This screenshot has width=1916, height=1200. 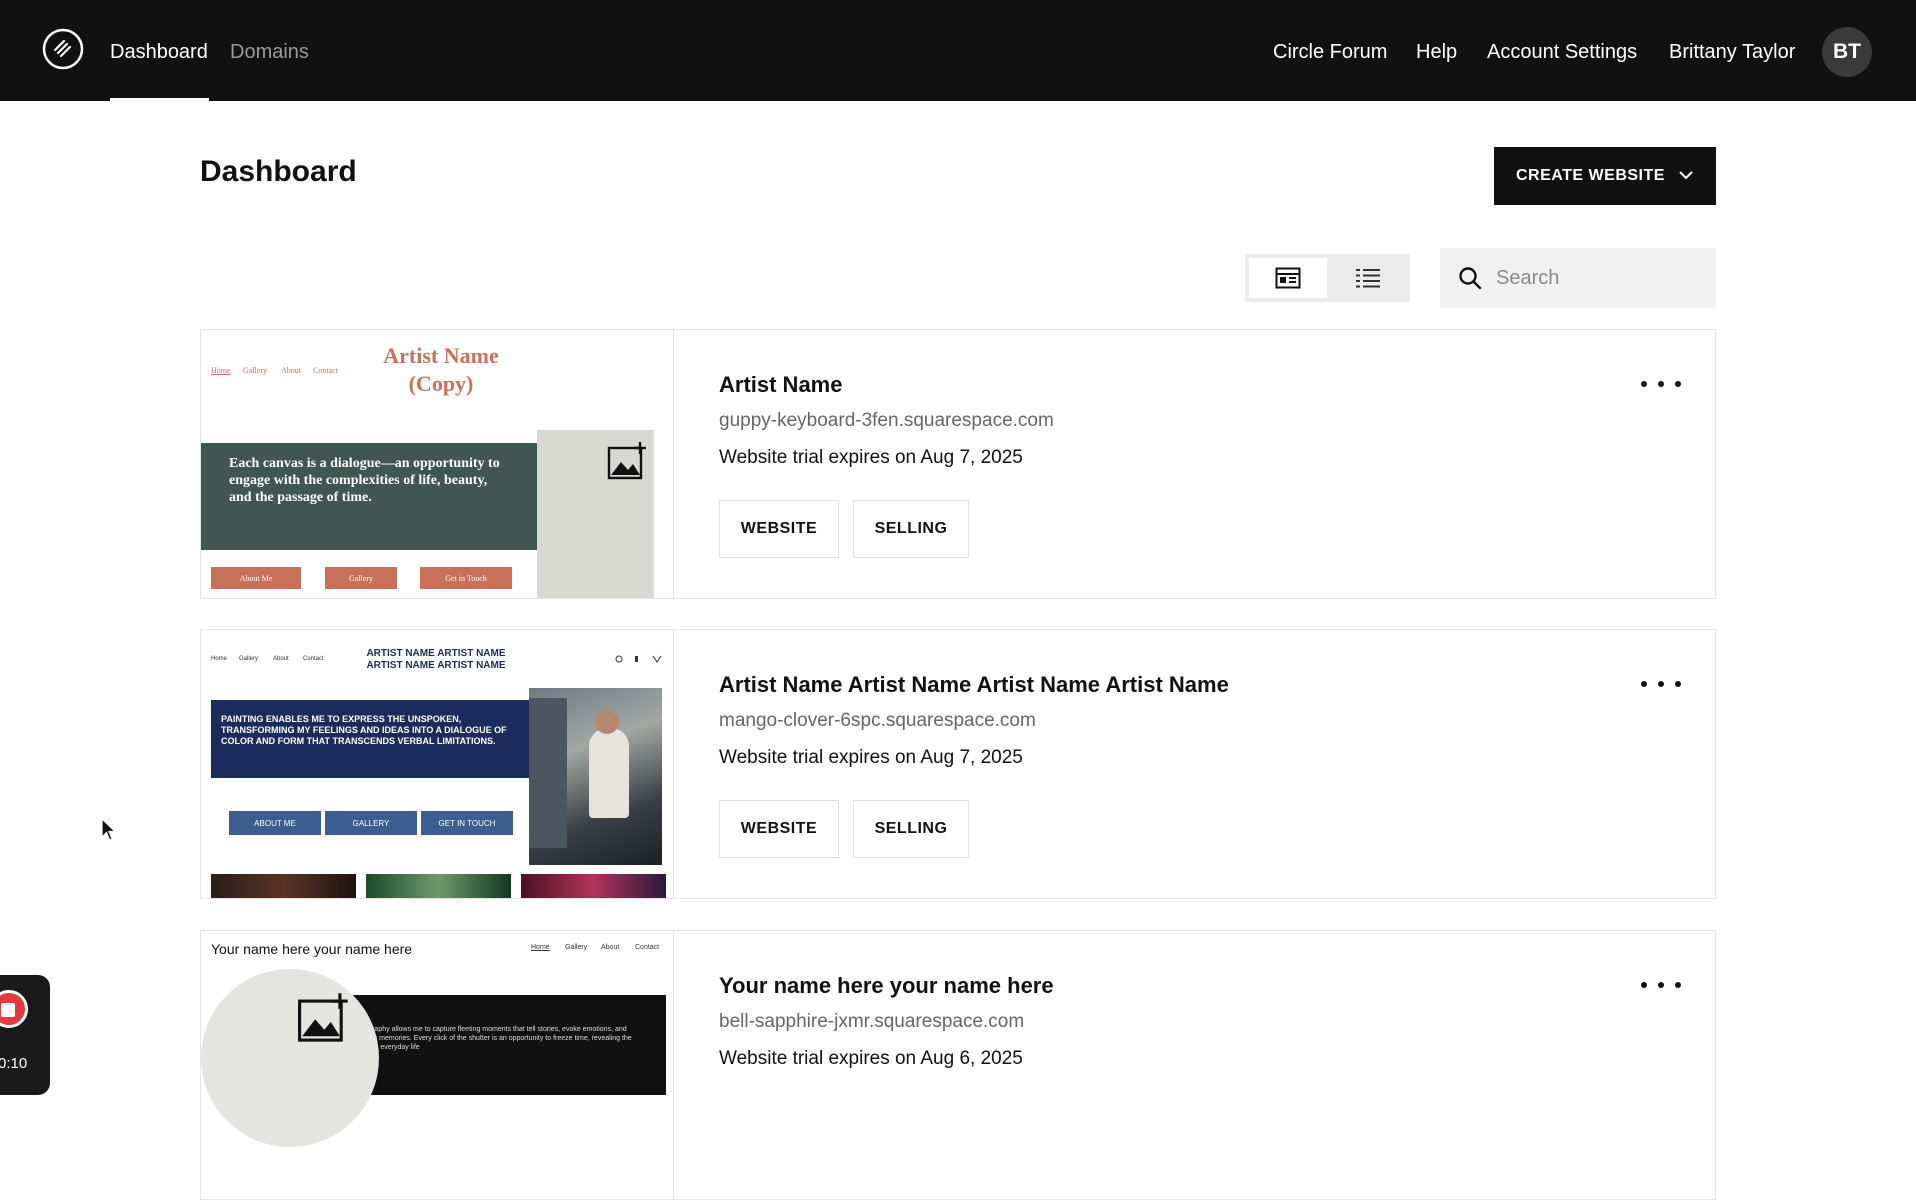 What do you see at coordinates (638, 659) in the screenshot?
I see `social-icons` at bounding box center [638, 659].